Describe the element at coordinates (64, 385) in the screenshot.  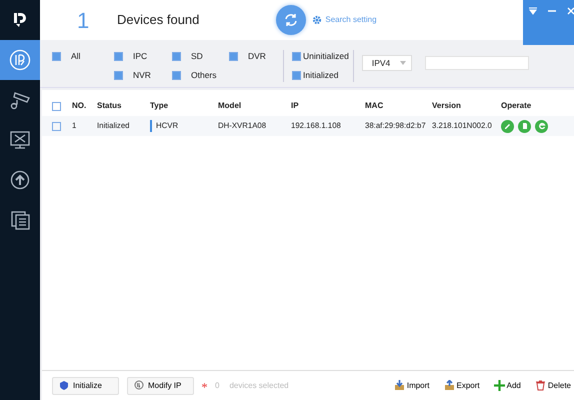
I see `shield-icon` at that location.